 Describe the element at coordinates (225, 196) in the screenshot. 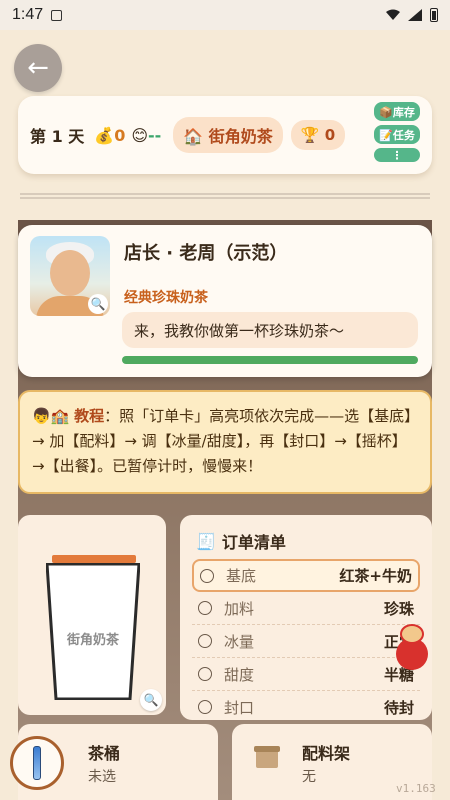

I see `divider` at that location.